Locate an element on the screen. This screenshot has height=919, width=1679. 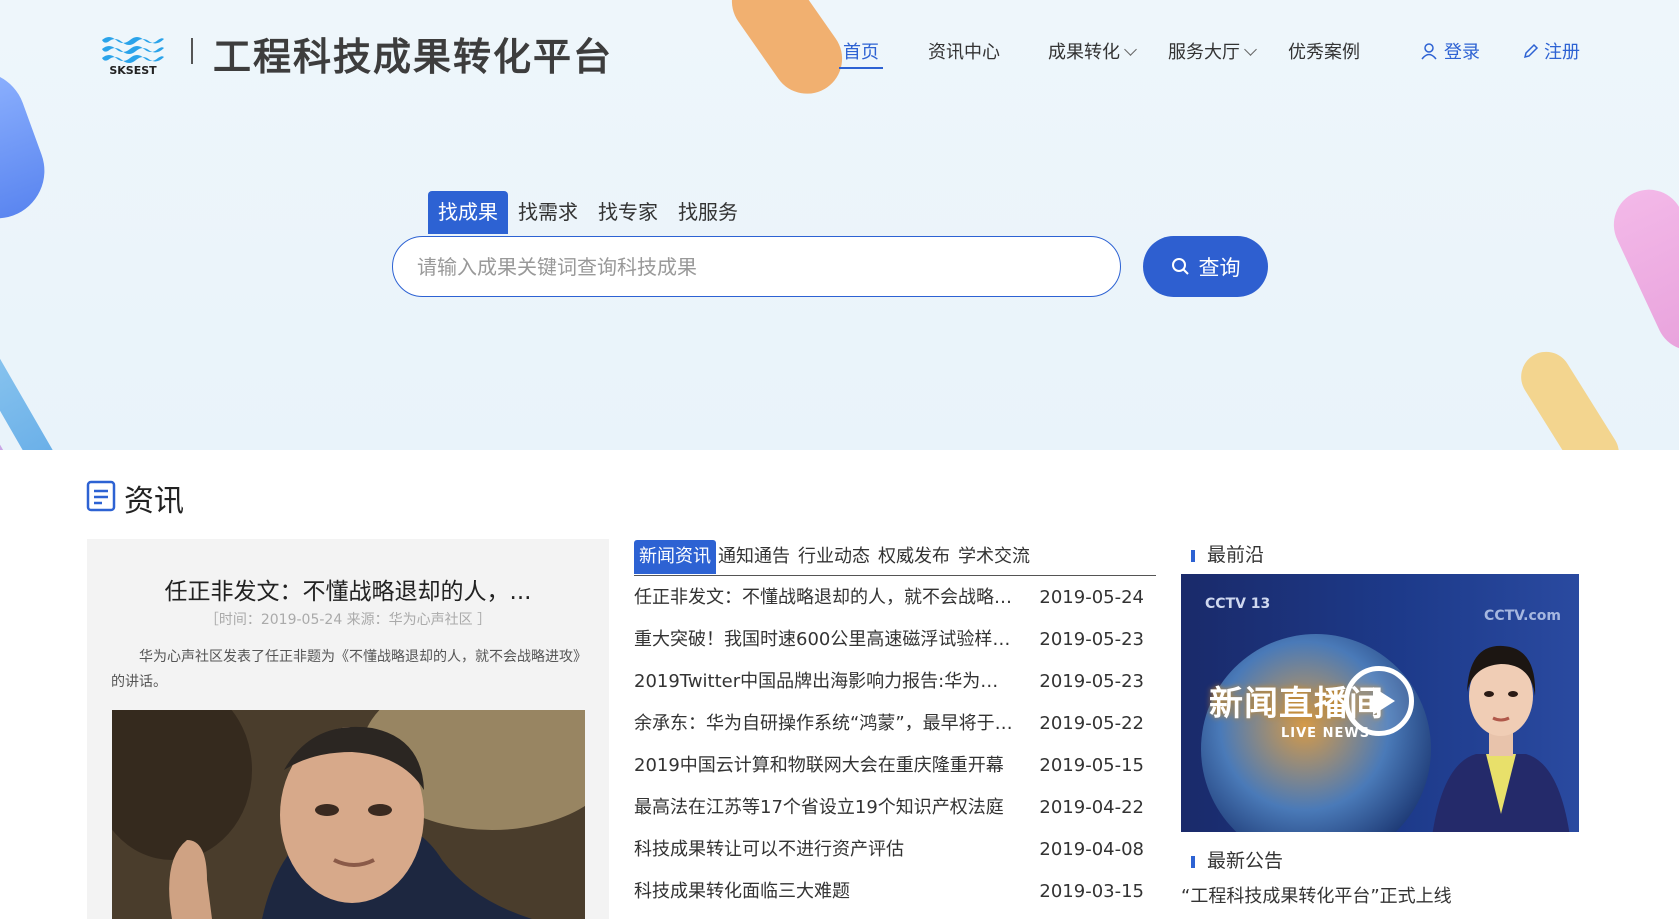
news-item-date: 2019-05-22 is located at coordinates (1091, 723).